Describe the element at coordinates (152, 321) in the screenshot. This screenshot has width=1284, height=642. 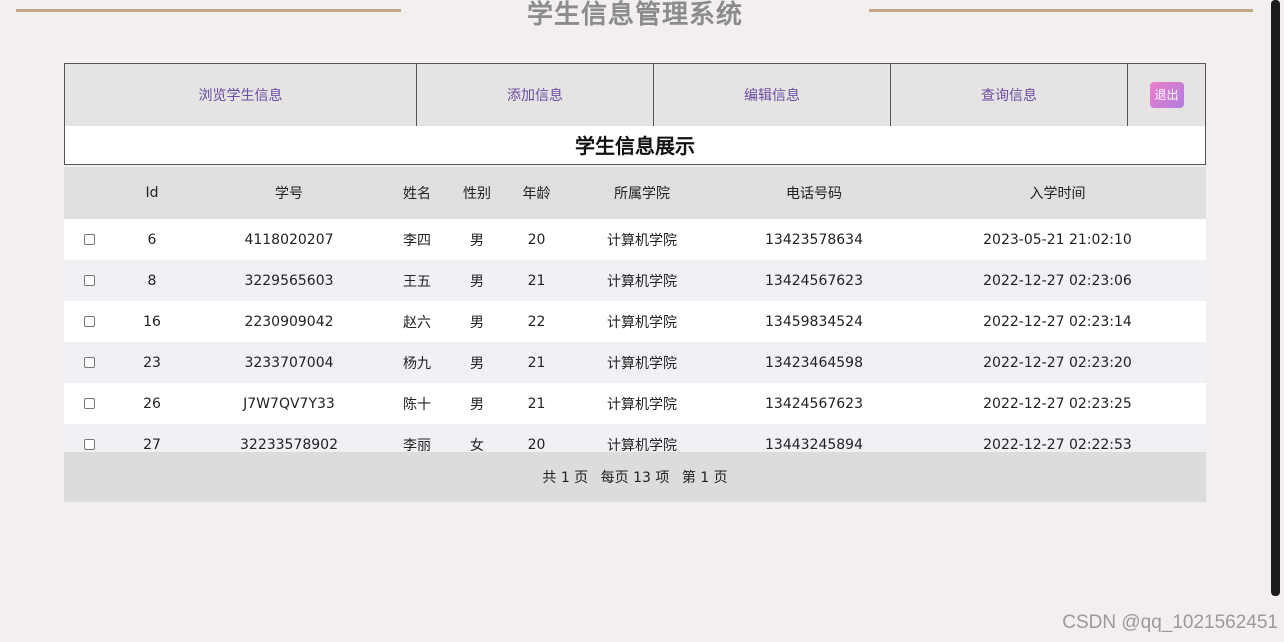
I see `cell-id: 16` at that location.